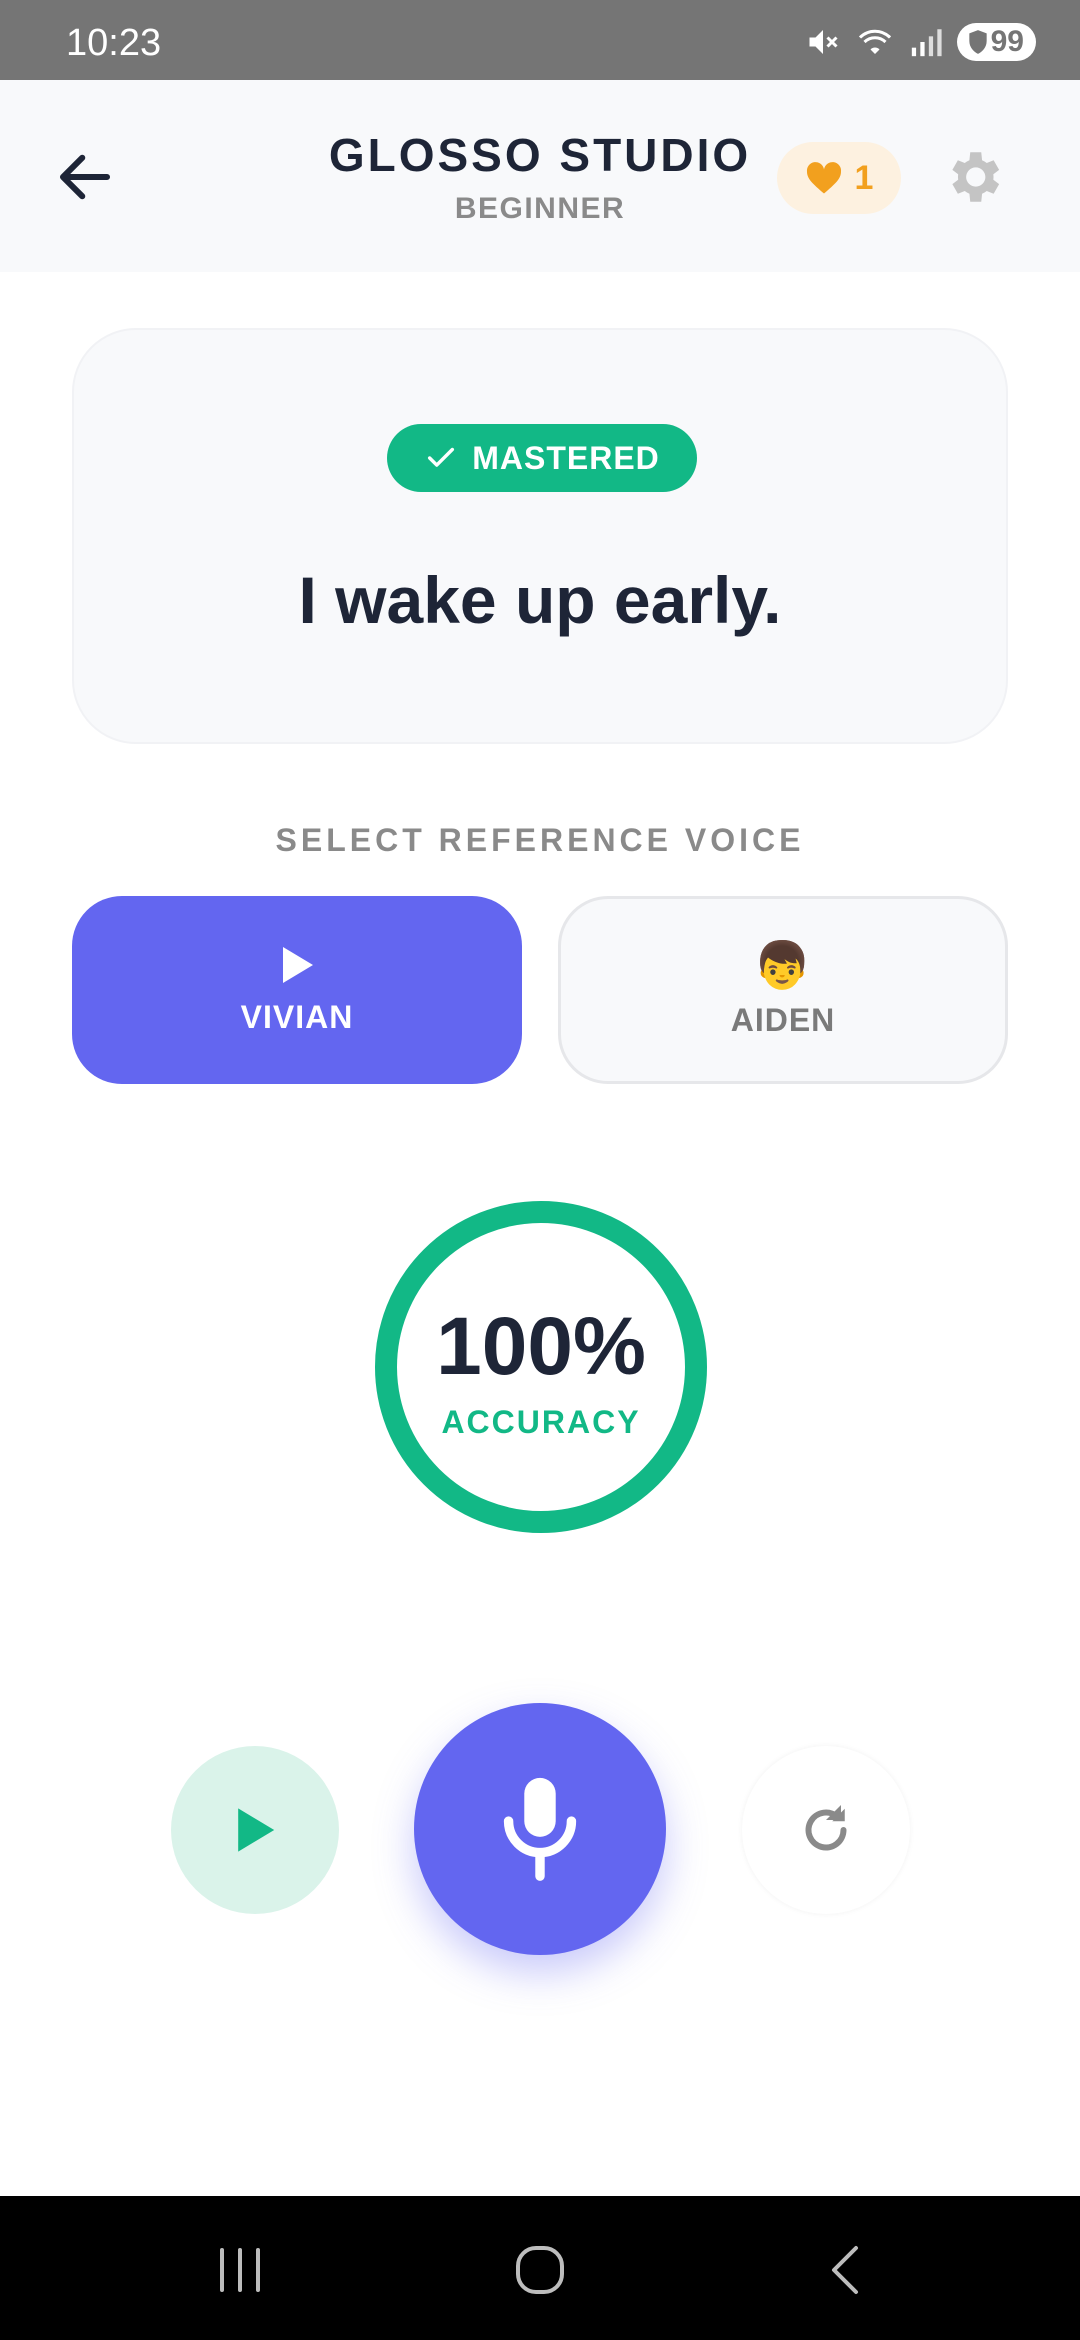 The height and width of the screenshot is (2340, 1080). What do you see at coordinates (823, 178) in the screenshot?
I see `heart-icon` at bounding box center [823, 178].